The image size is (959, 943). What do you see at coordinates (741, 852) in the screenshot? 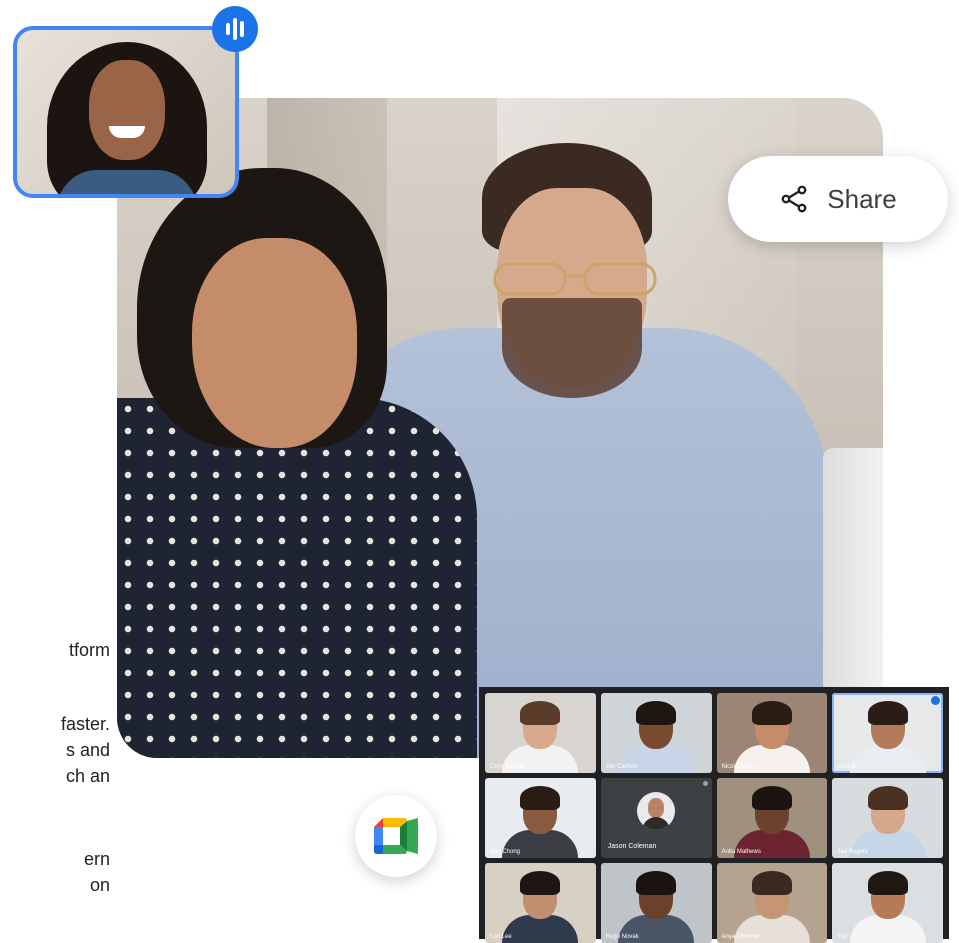
I see `participant-name: Anita Mathews` at bounding box center [741, 852].